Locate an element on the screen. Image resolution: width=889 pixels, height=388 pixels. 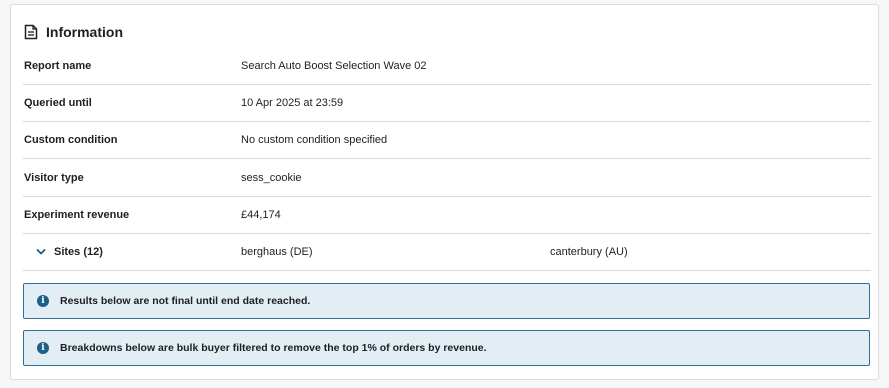
document-icon is located at coordinates (31, 32).